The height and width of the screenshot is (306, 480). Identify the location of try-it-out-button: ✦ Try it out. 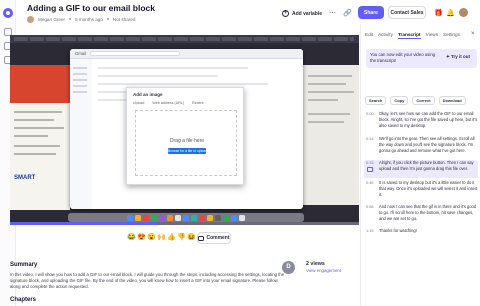
(458, 57).